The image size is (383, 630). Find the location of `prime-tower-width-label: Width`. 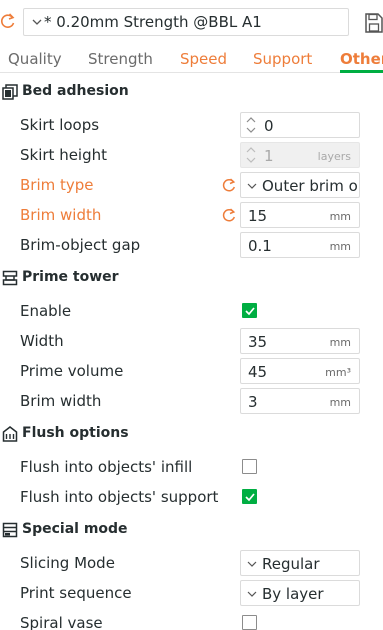

prime-tower-width-label: Width is located at coordinates (42, 341).